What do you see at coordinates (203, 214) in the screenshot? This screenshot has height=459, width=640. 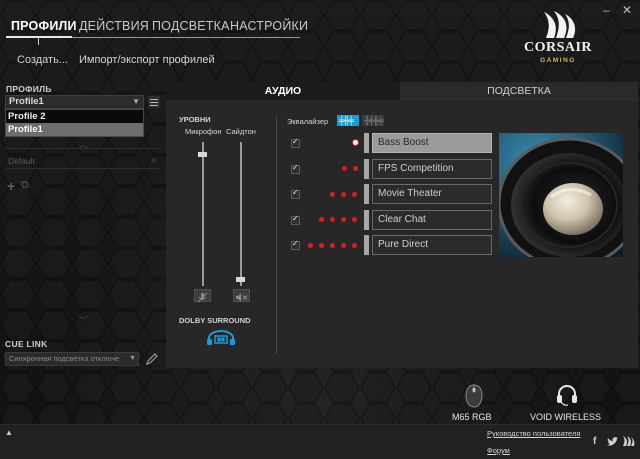 I see `mic-slider-track` at bounding box center [203, 214].